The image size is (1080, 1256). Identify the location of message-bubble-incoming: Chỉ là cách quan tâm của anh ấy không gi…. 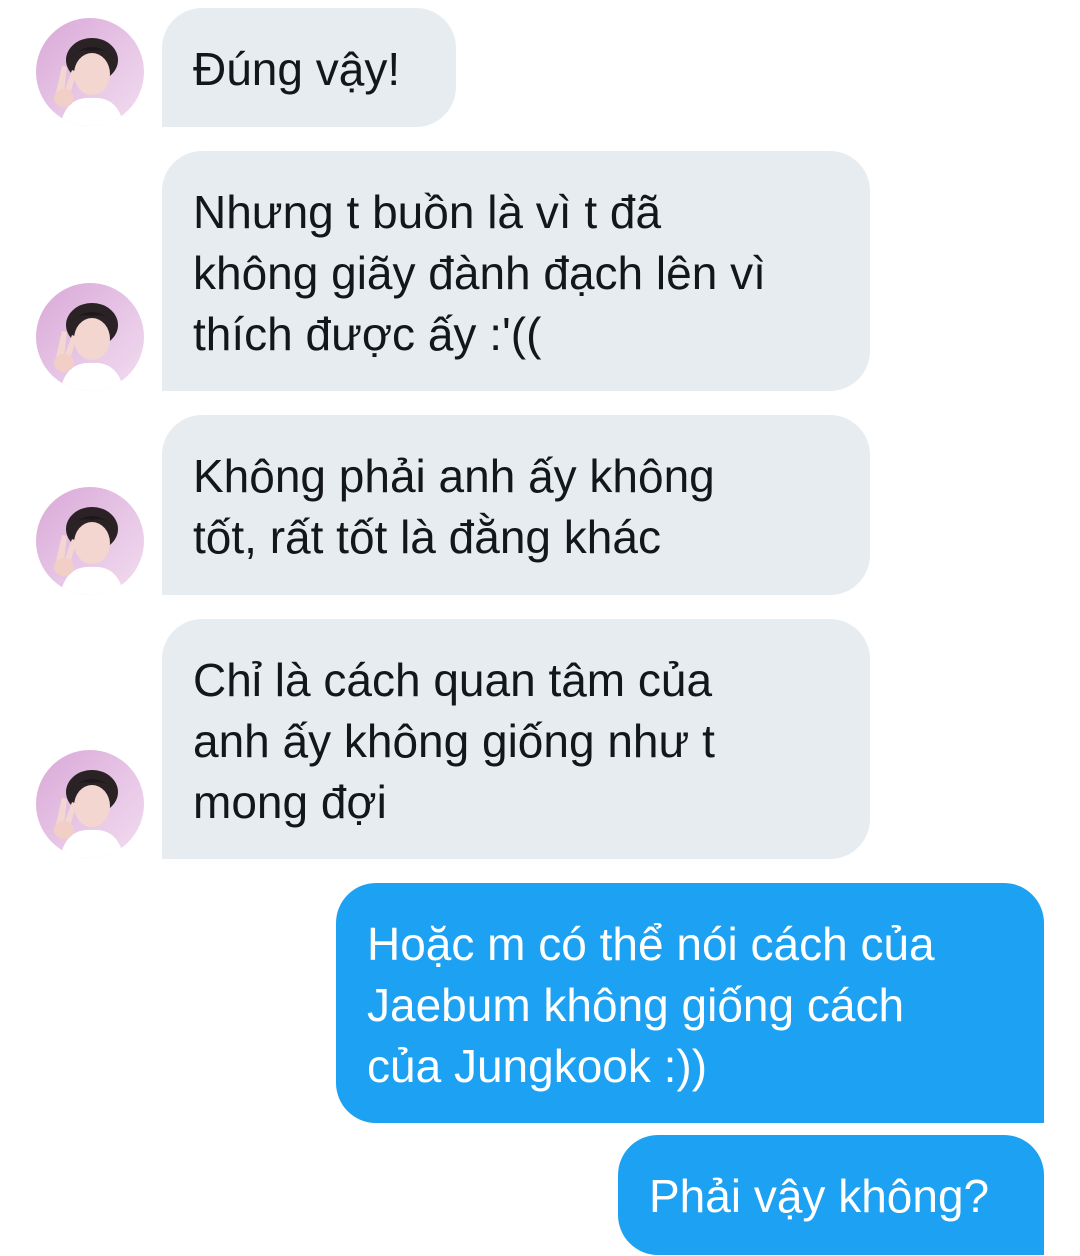
(516, 739).